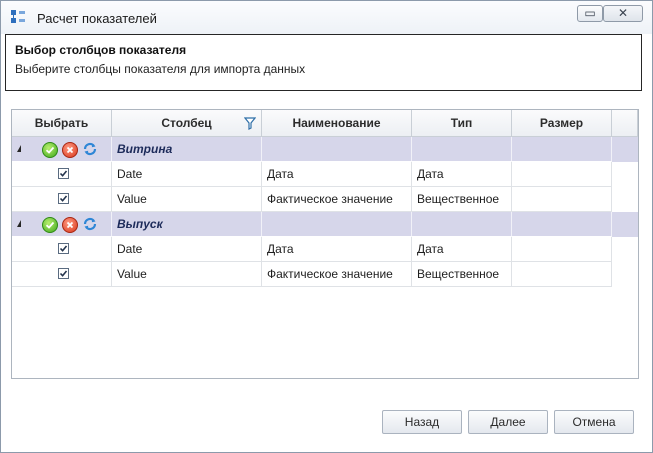 The image size is (653, 453). I want to click on next-button: Далее, so click(508, 422).